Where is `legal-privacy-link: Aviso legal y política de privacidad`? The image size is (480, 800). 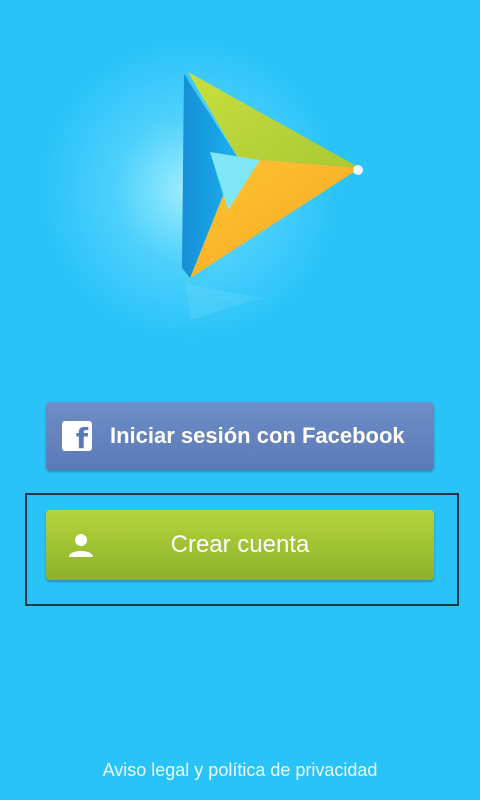 legal-privacy-link: Aviso legal y política de privacidad is located at coordinates (240, 770).